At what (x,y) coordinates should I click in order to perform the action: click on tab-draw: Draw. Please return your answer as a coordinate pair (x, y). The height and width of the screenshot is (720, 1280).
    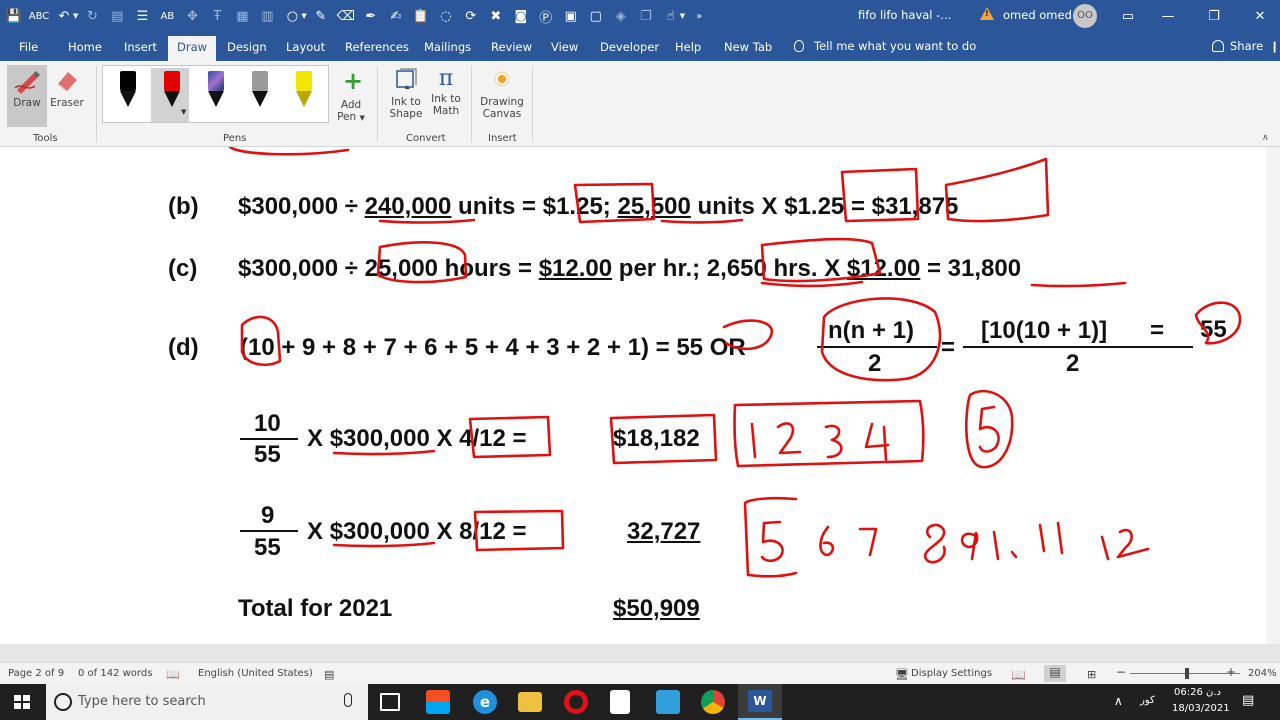
    Looking at the image, I should click on (192, 48).